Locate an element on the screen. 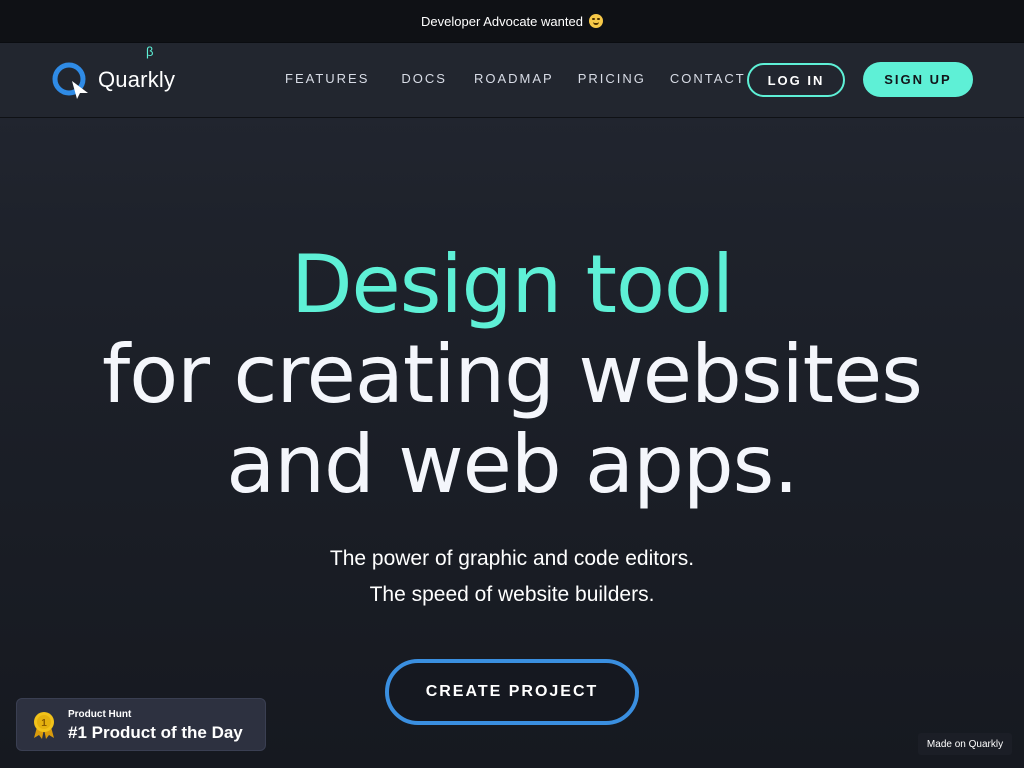  announcement-text: Developer Advocate wanted is located at coordinates (502, 21).